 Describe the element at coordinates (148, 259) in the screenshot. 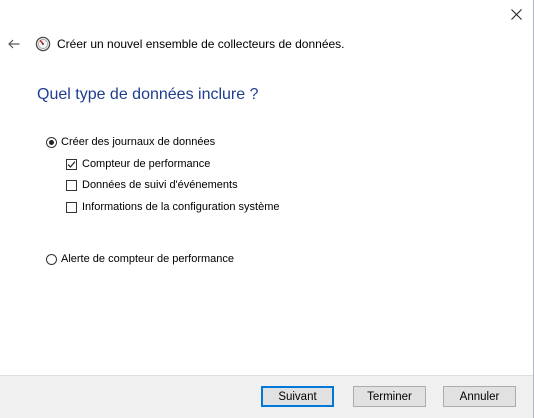

I see `radio-performance-counter-alert-label: Alerte de compteur de performance` at that location.